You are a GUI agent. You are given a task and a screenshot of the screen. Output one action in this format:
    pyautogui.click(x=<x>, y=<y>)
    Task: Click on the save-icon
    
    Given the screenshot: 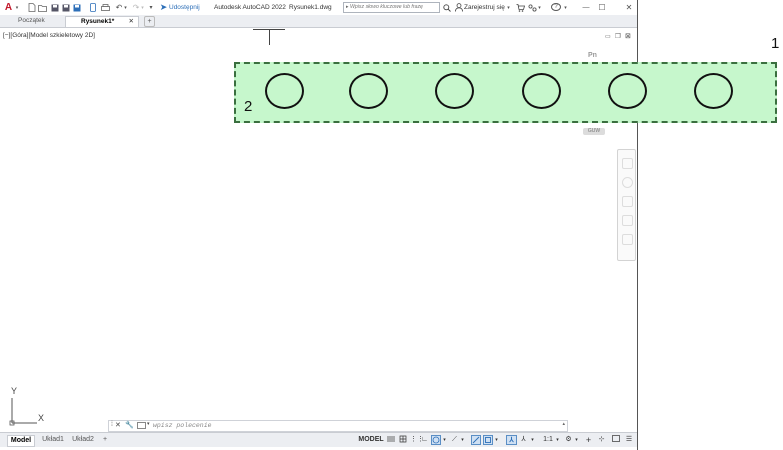 What is the action you would take?
    pyautogui.click(x=54, y=7)
    